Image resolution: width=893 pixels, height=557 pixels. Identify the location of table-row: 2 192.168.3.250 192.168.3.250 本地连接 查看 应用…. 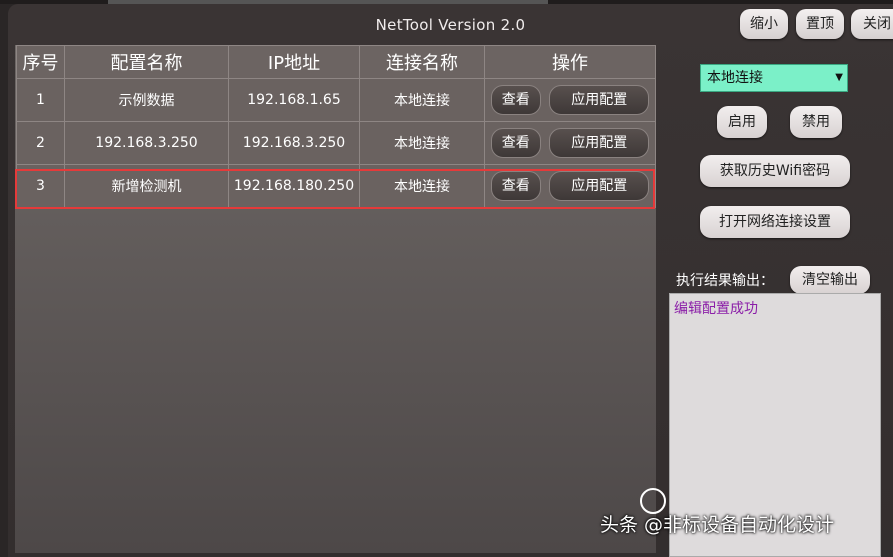
(336, 143).